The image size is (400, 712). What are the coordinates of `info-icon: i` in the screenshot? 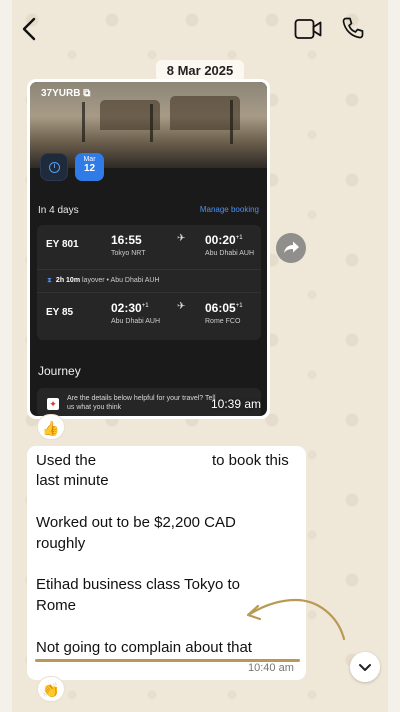 It's located at (54, 167).